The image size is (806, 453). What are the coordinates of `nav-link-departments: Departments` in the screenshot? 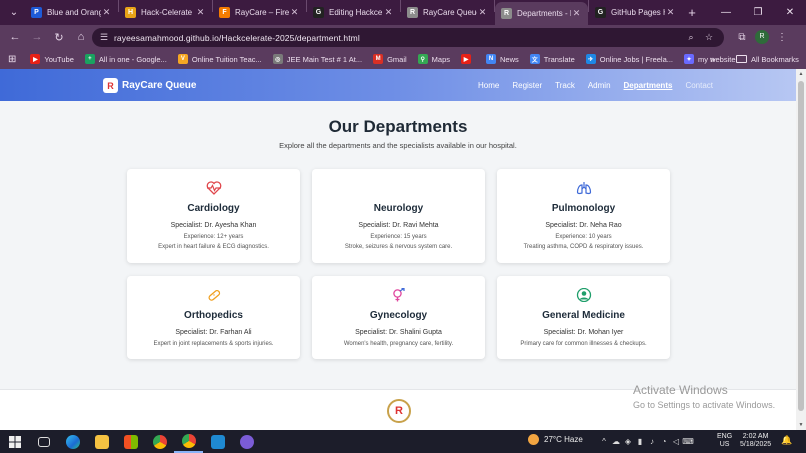 It's located at (648, 85).